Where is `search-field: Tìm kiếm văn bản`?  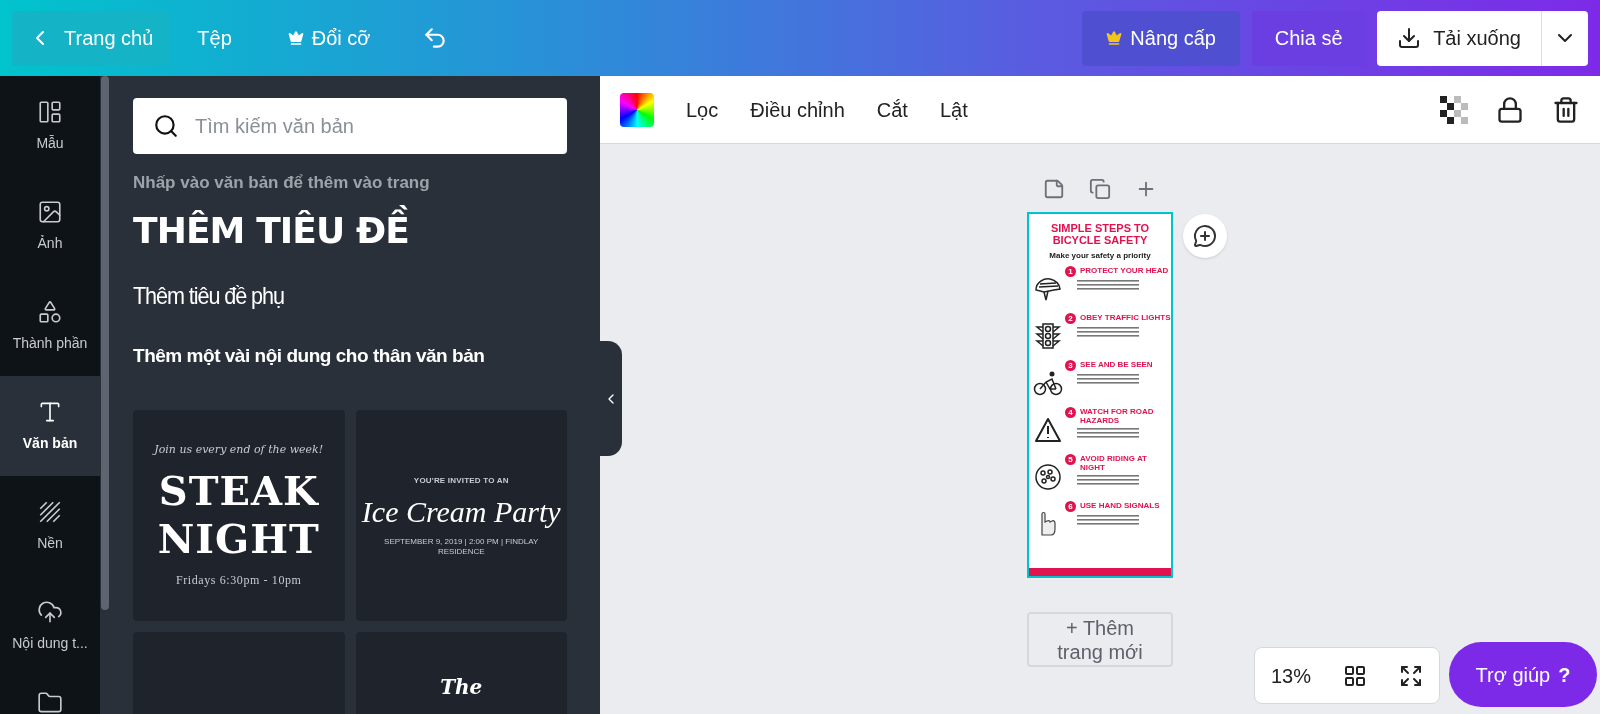
search-field: Tìm kiếm văn bản is located at coordinates (350, 126).